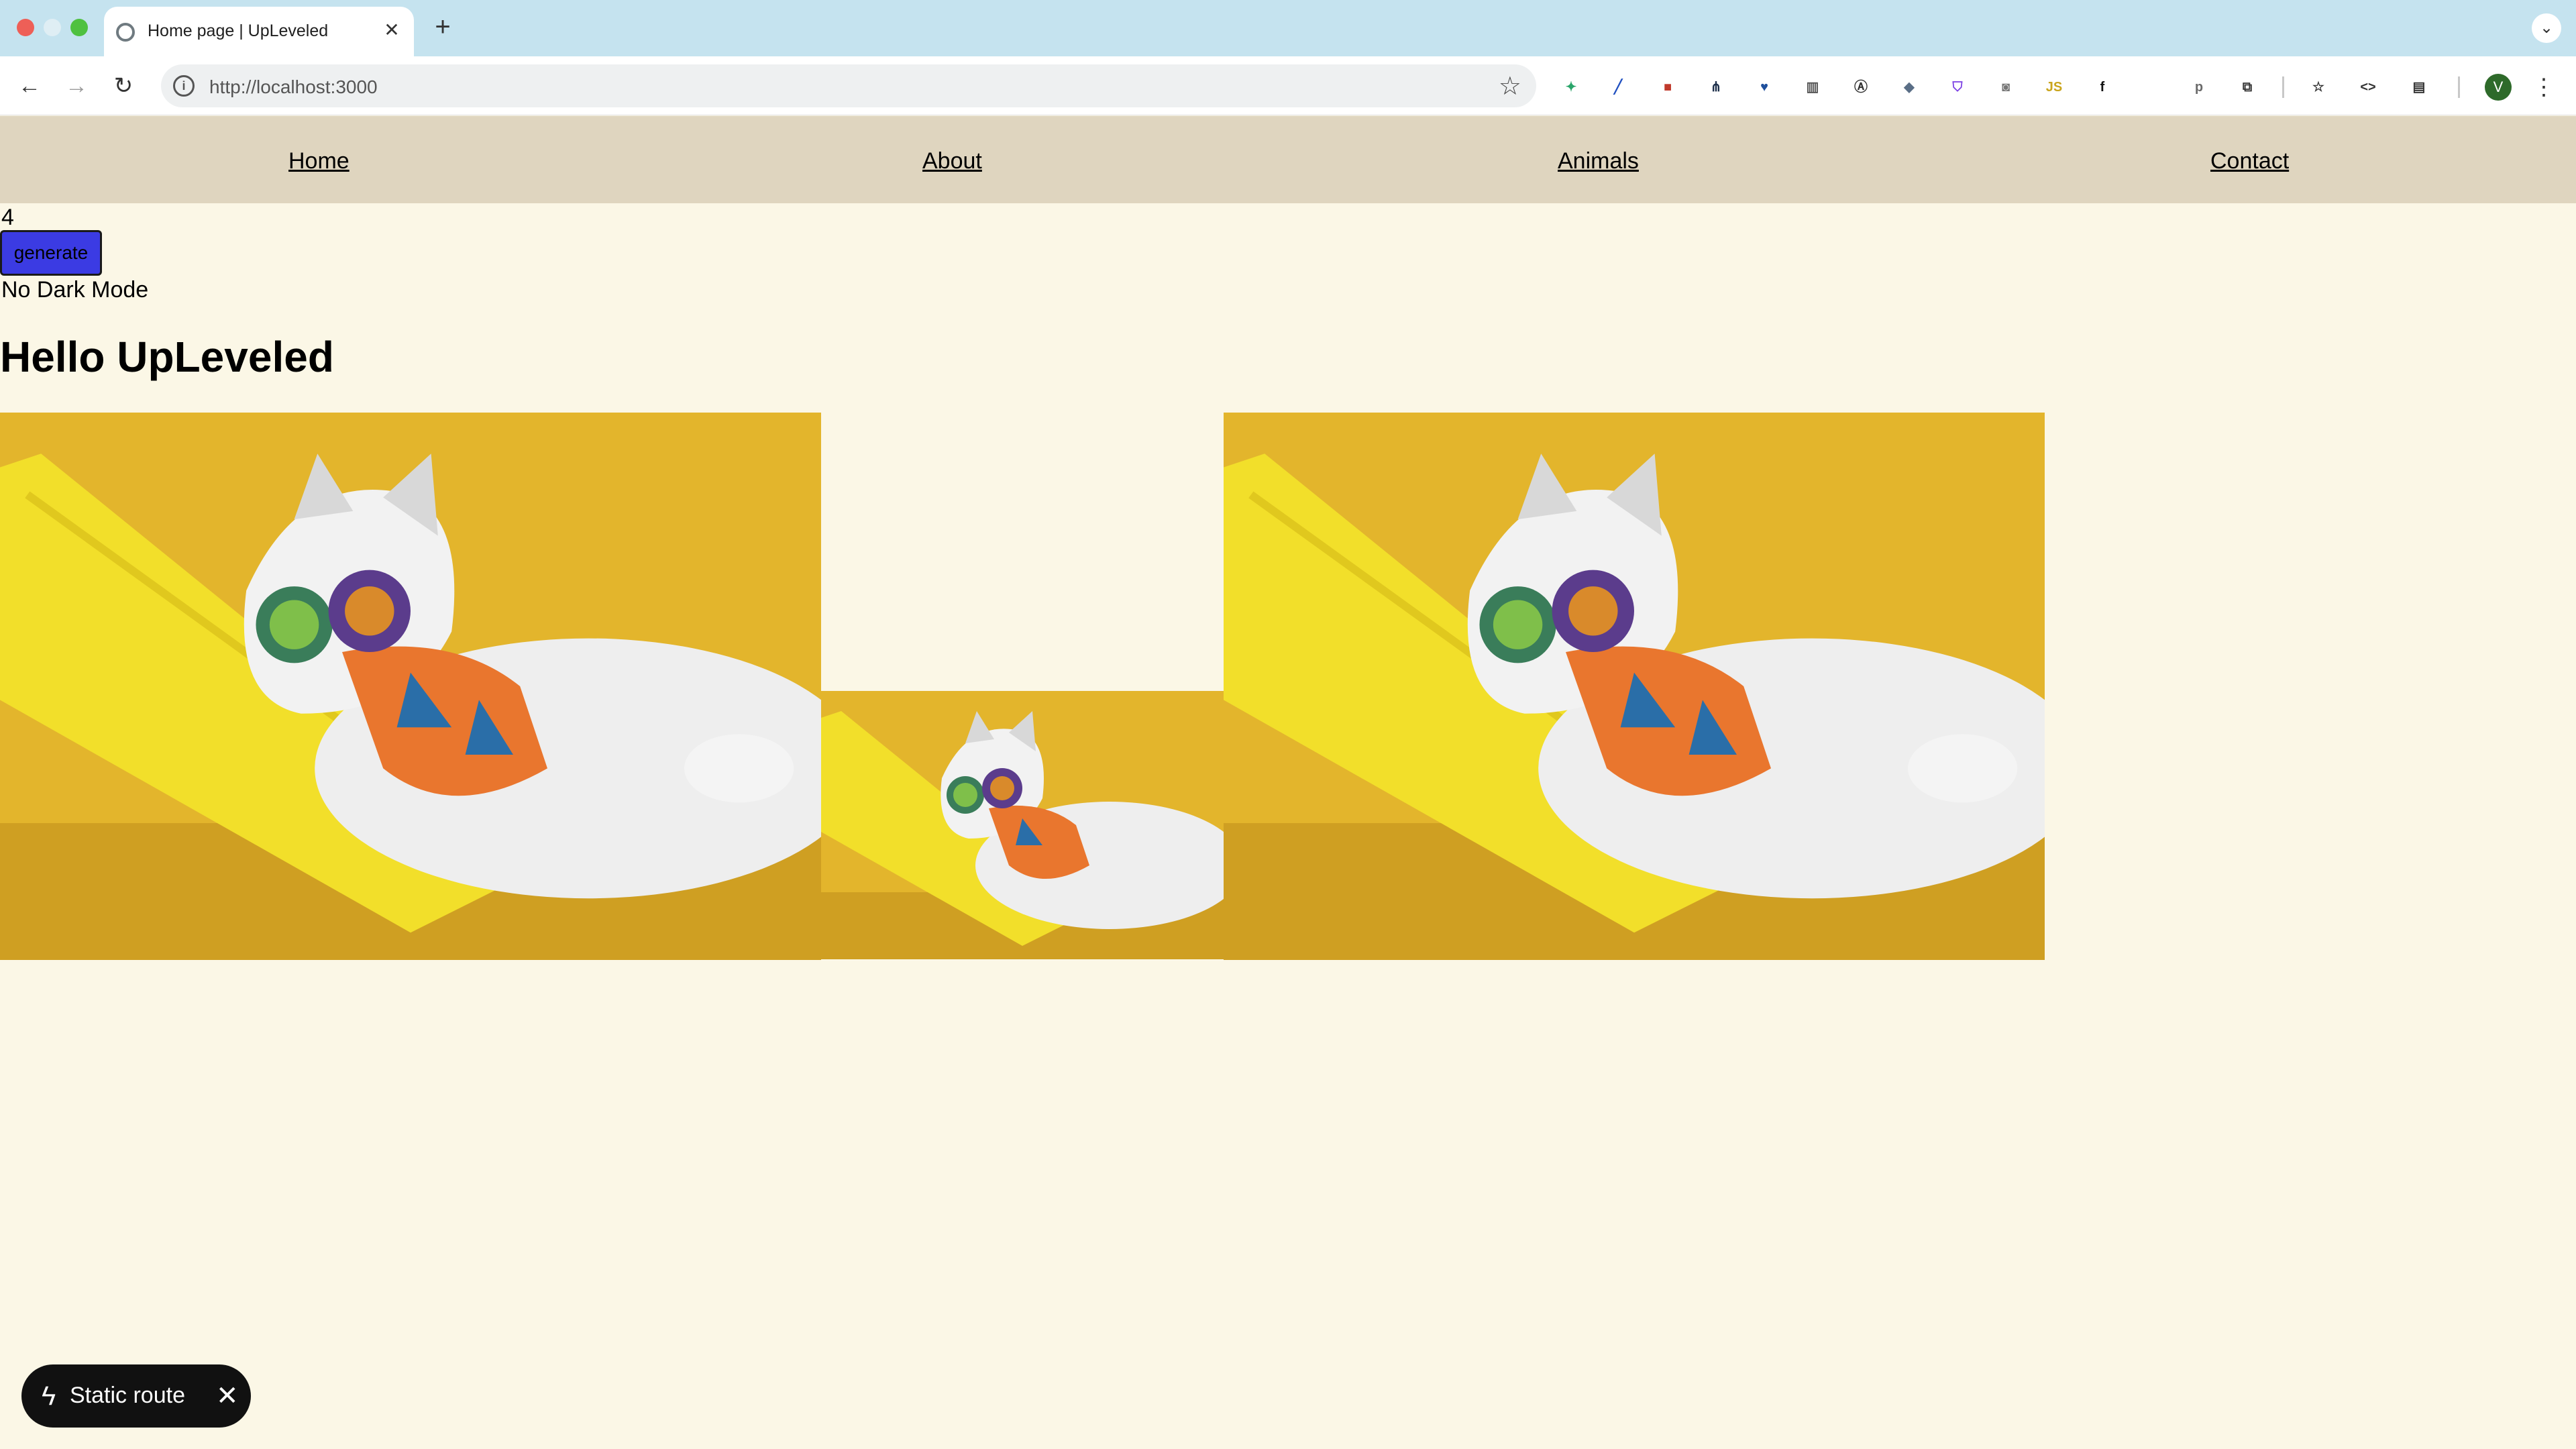  I want to click on tab-close-icon: ✕, so click(391, 30).